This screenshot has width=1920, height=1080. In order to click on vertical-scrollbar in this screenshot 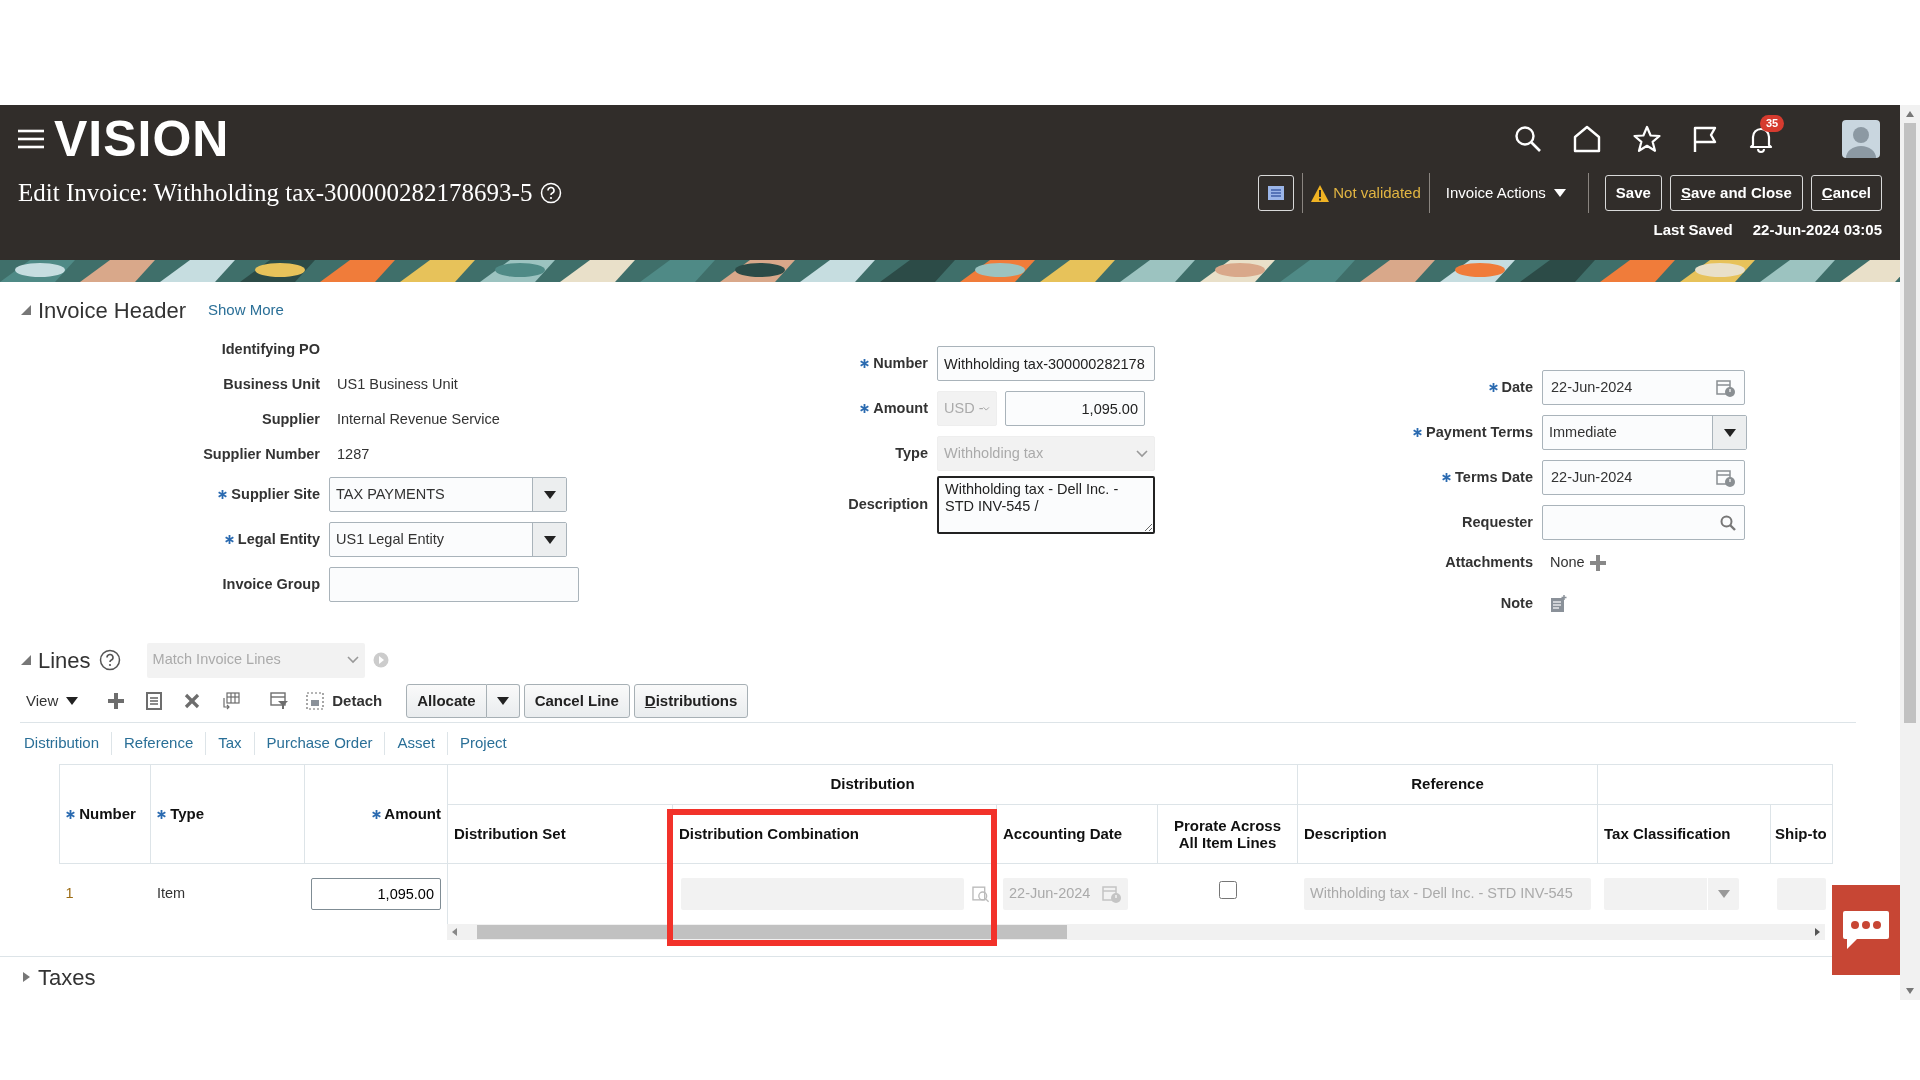, I will do `click(1910, 552)`.